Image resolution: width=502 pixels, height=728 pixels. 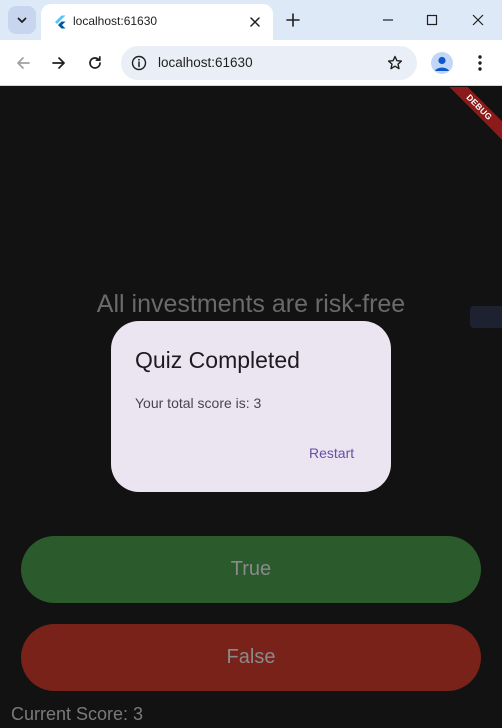 I want to click on current-score-text: Current Score: 3, so click(x=77, y=714).